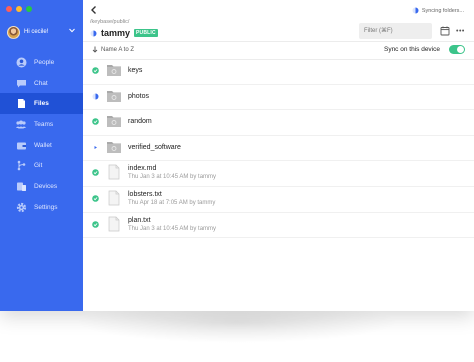  I want to click on syncing-spinner-icon, so click(415, 10).